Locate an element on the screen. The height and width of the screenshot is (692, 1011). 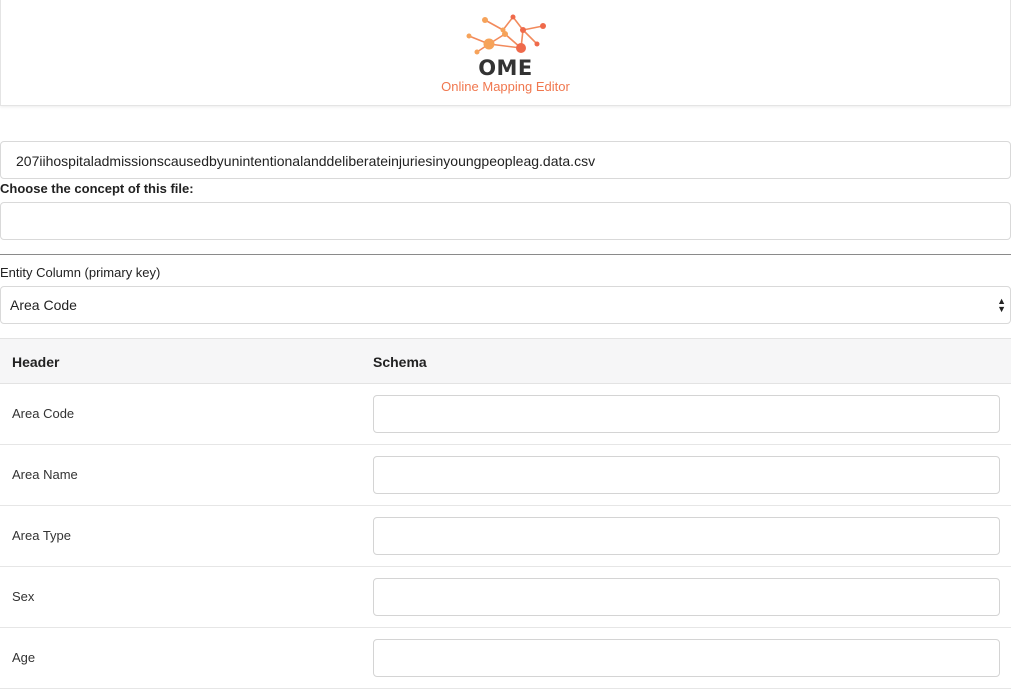
concept-input is located at coordinates (505, 221).